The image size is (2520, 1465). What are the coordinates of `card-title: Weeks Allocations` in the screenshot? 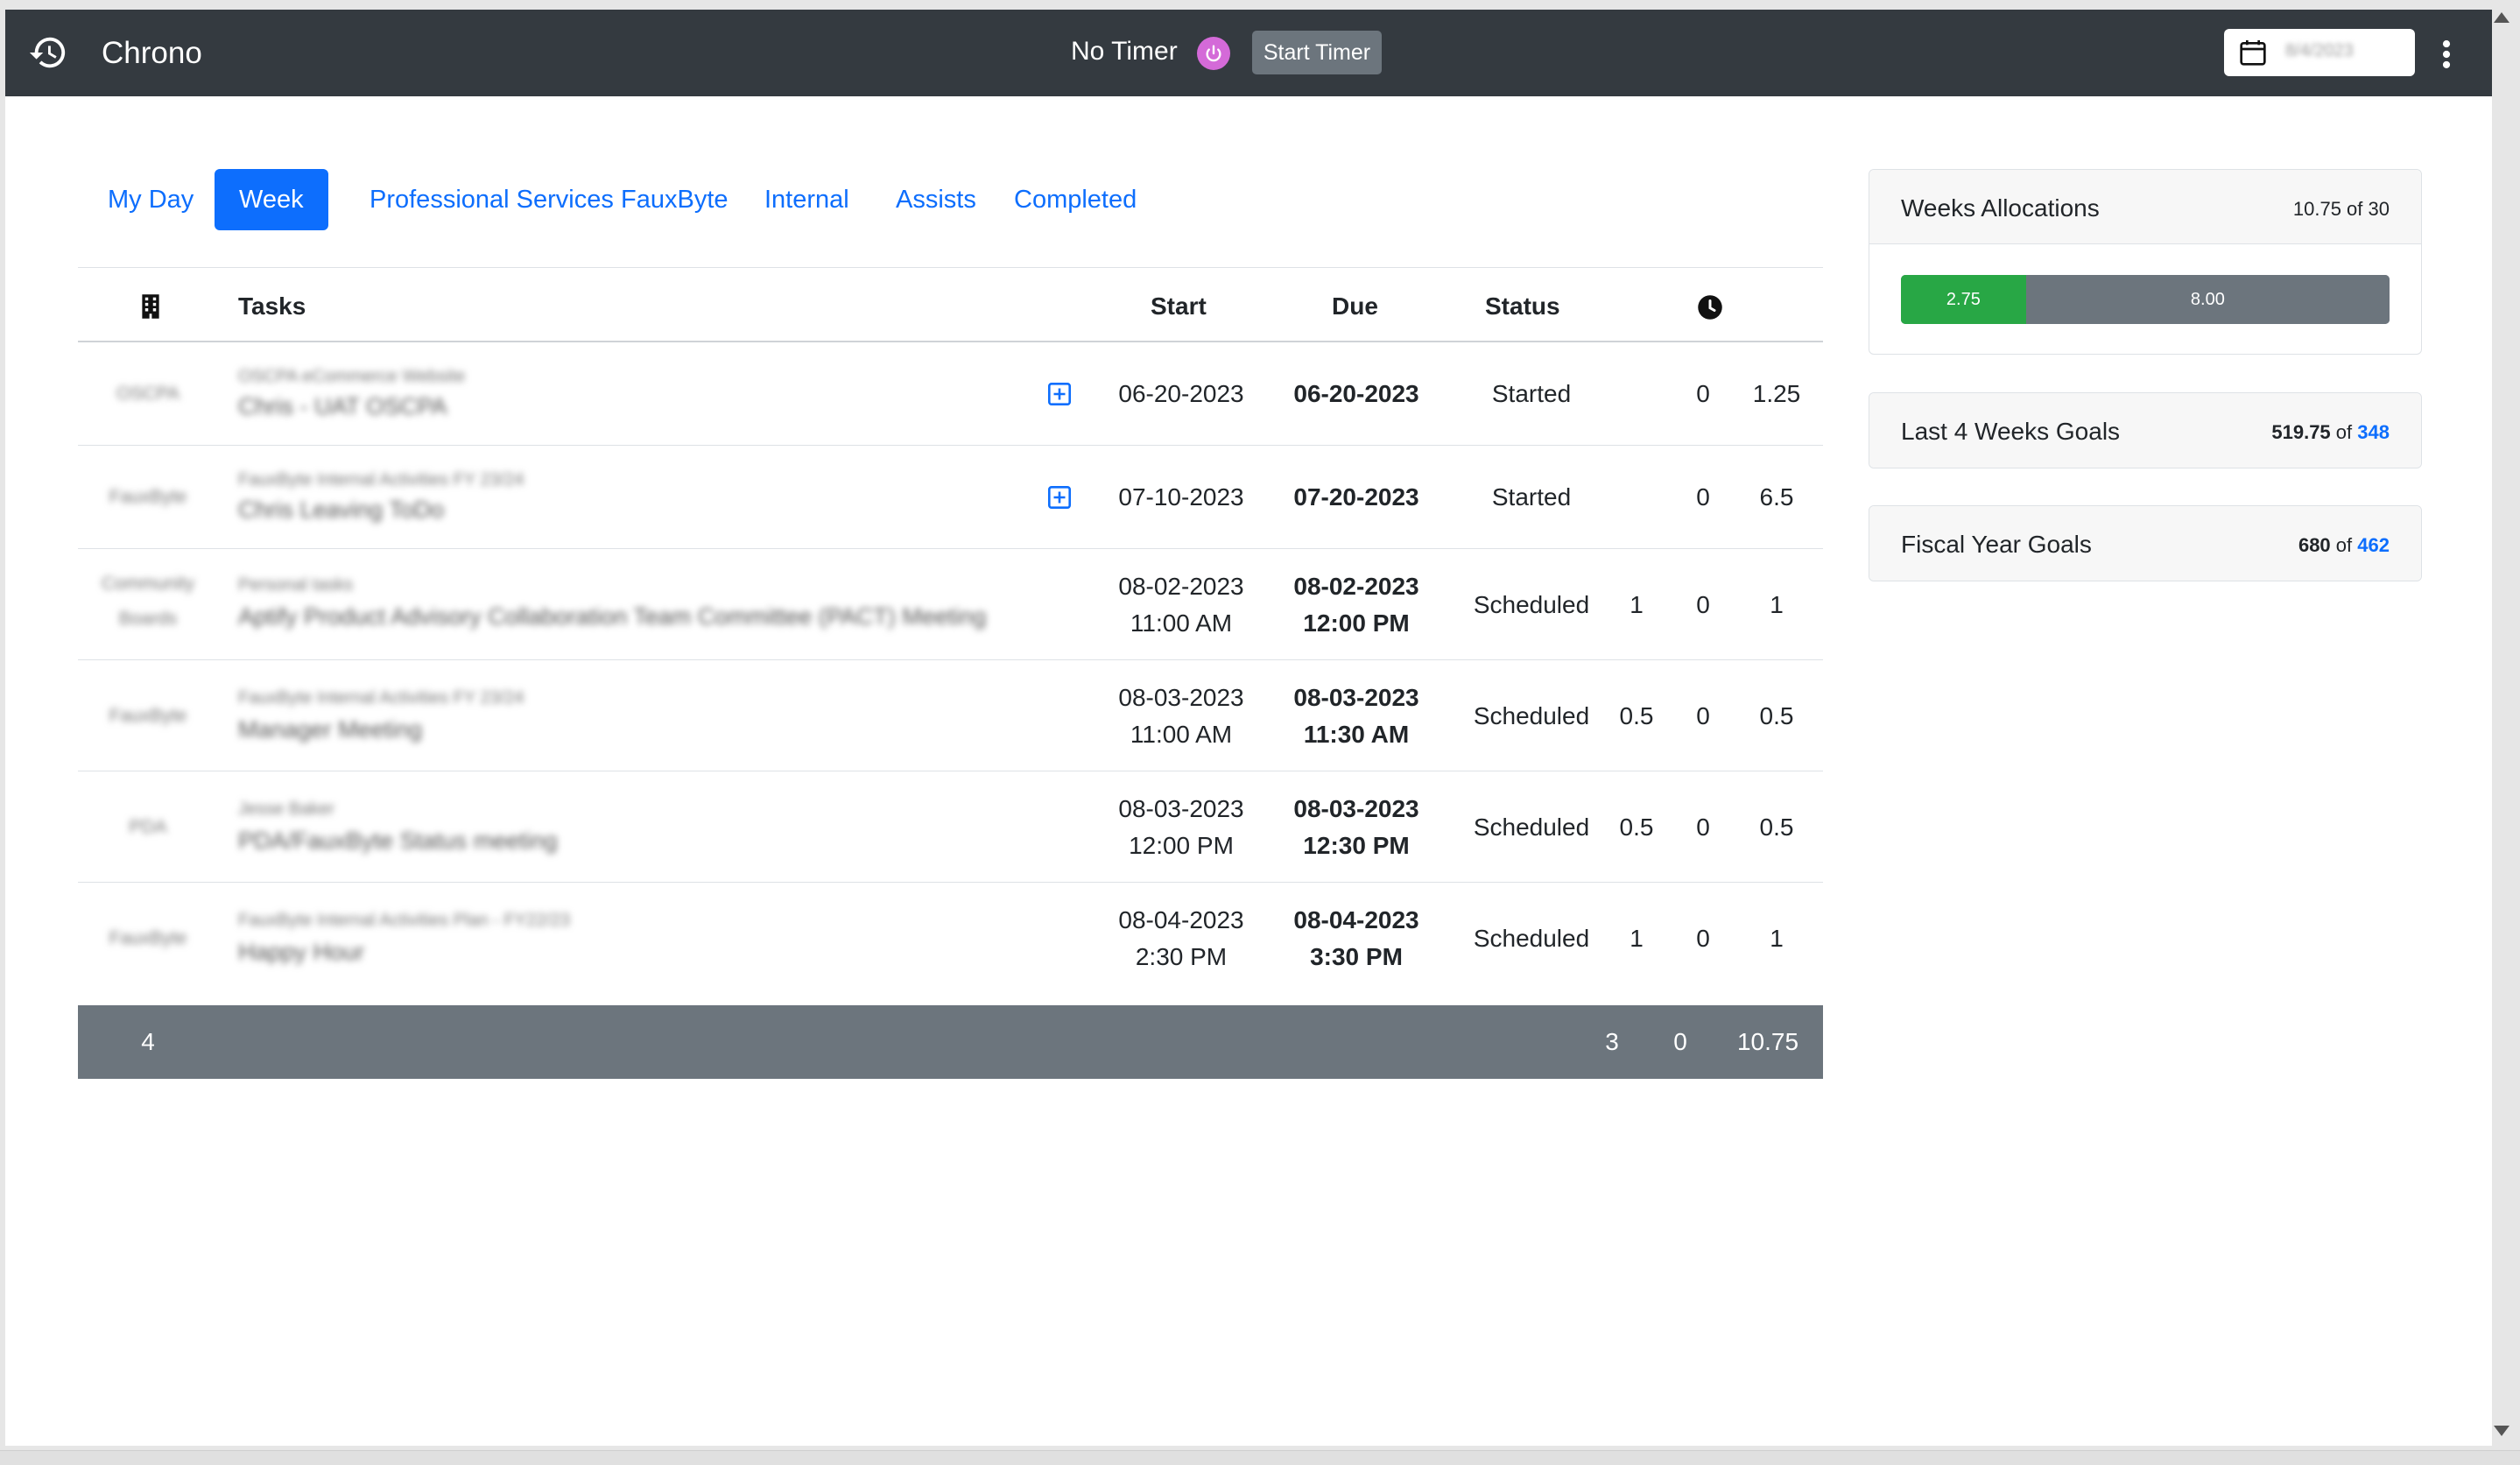 It's located at (2000, 208).